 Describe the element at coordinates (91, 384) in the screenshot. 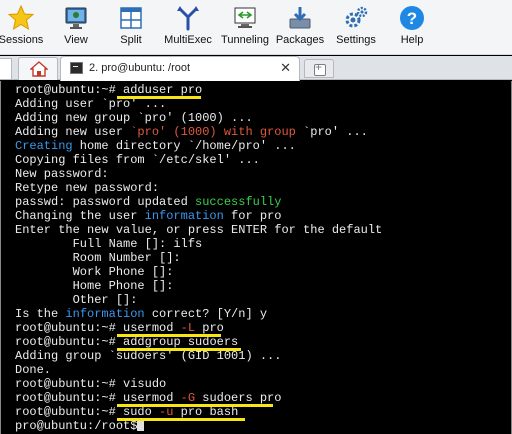

I see `terminal-line: root@ubuntu:~# visudo` at that location.